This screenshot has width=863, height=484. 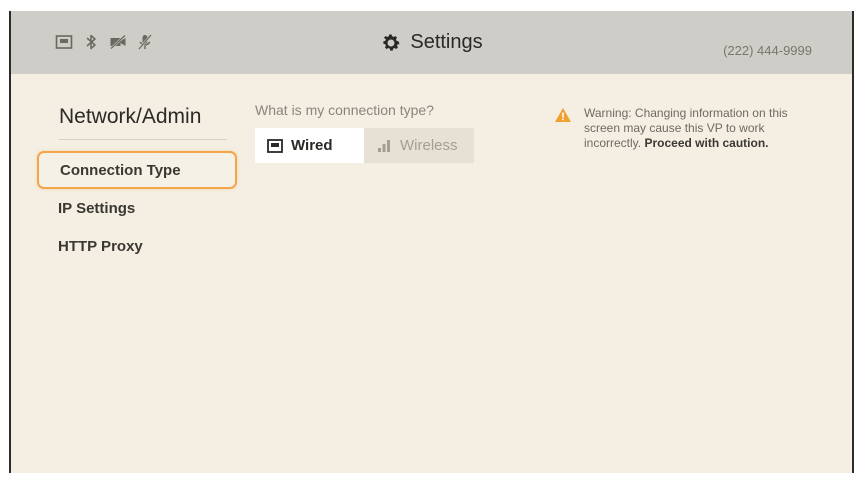 I want to click on sidebar-item-connection-type: Connection Type, so click(x=137, y=170).